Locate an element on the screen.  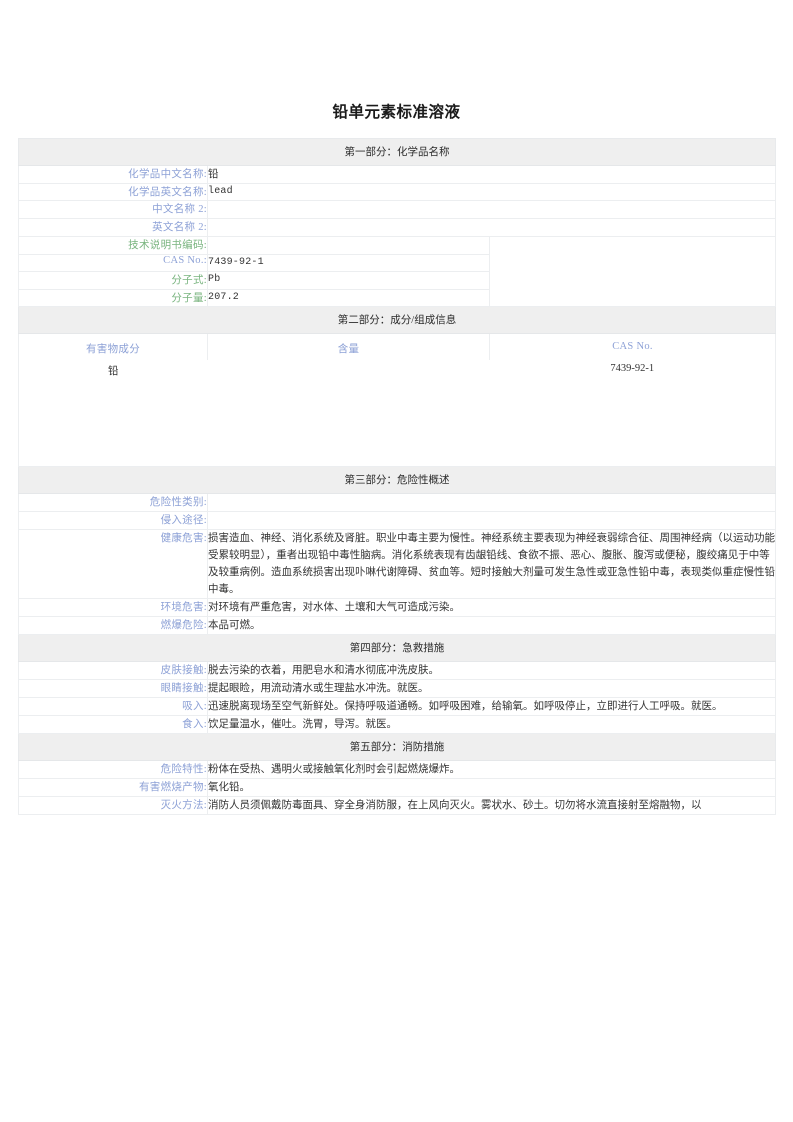
field-label-english-name-2: 英文名称 2: is located at coordinates (113, 228).